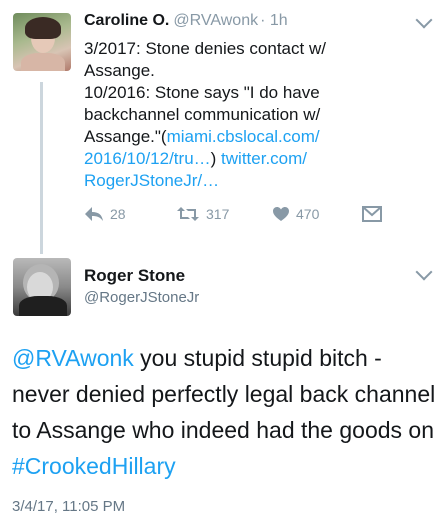  I want to click on retweet-button: 317, so click(202, 214).